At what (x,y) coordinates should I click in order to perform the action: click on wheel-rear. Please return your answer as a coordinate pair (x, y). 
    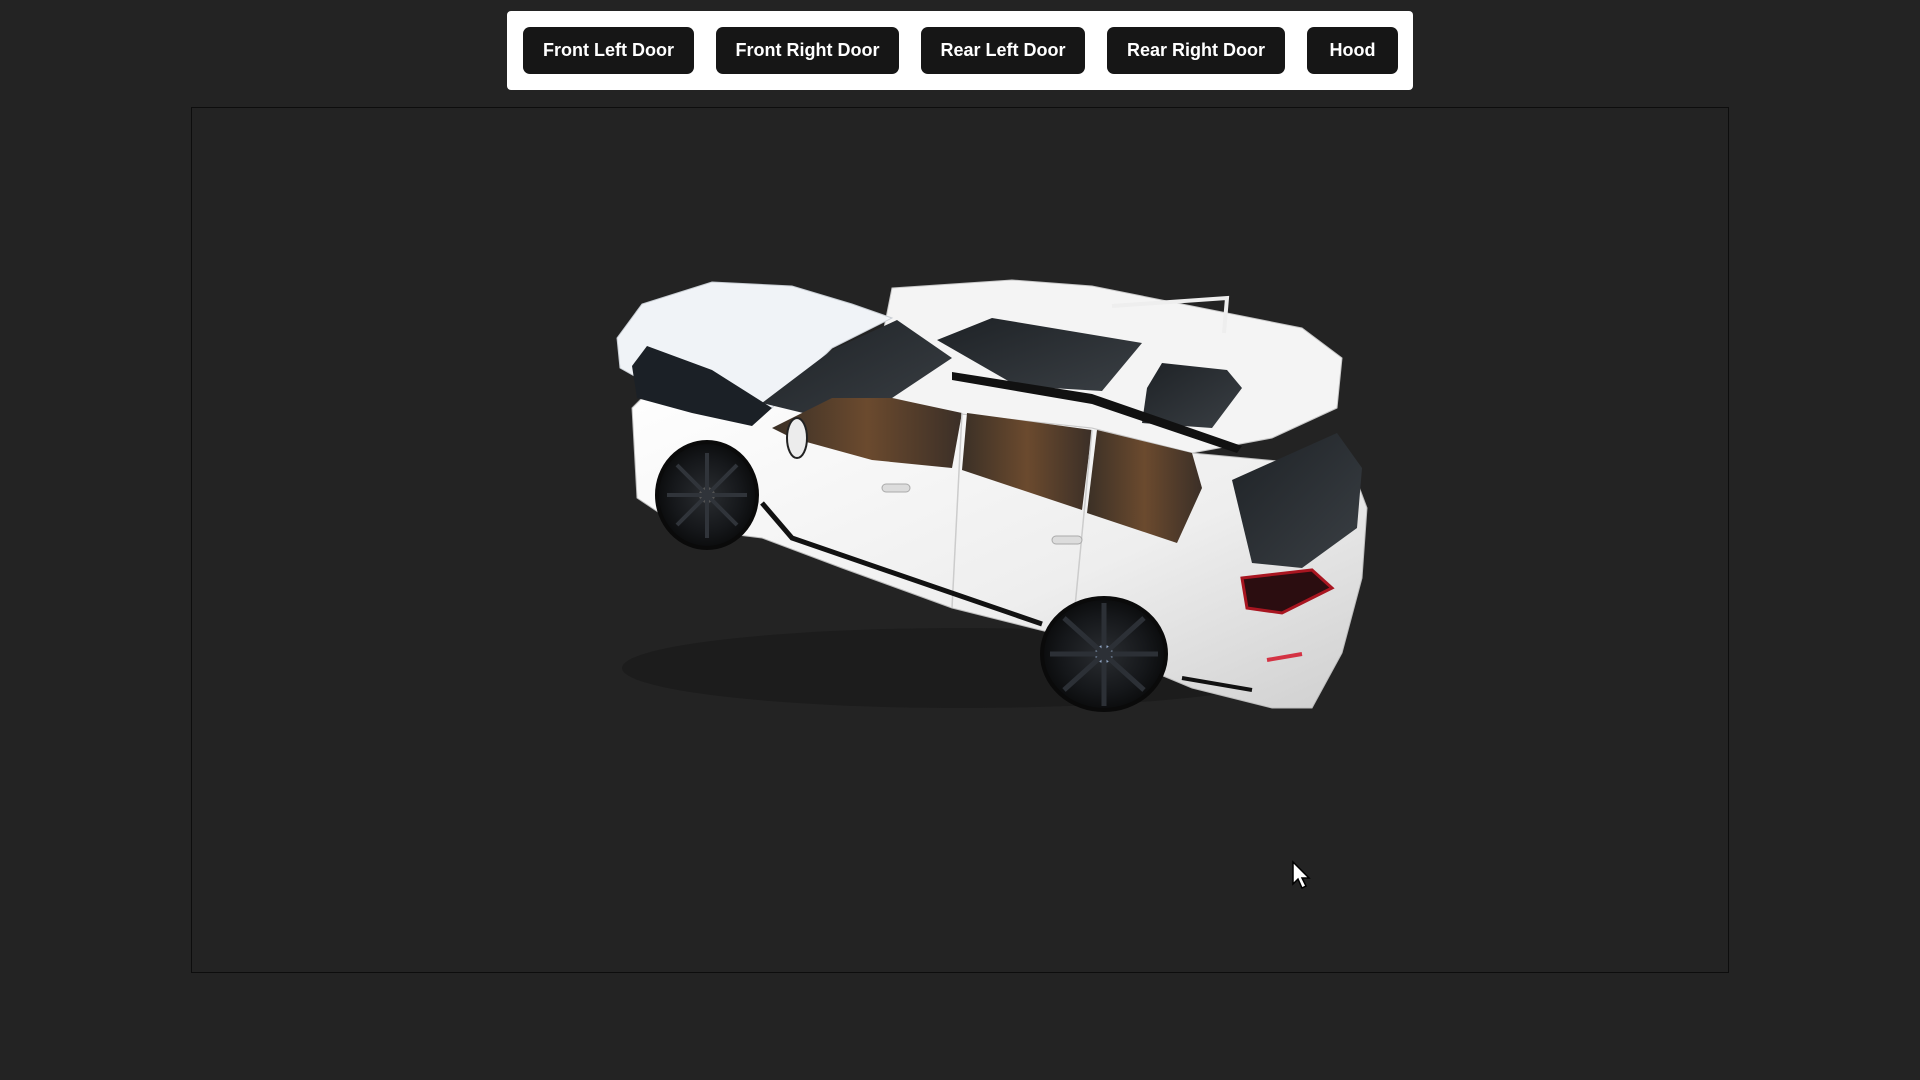
    Looking at the image, I should click on (1104, 654).